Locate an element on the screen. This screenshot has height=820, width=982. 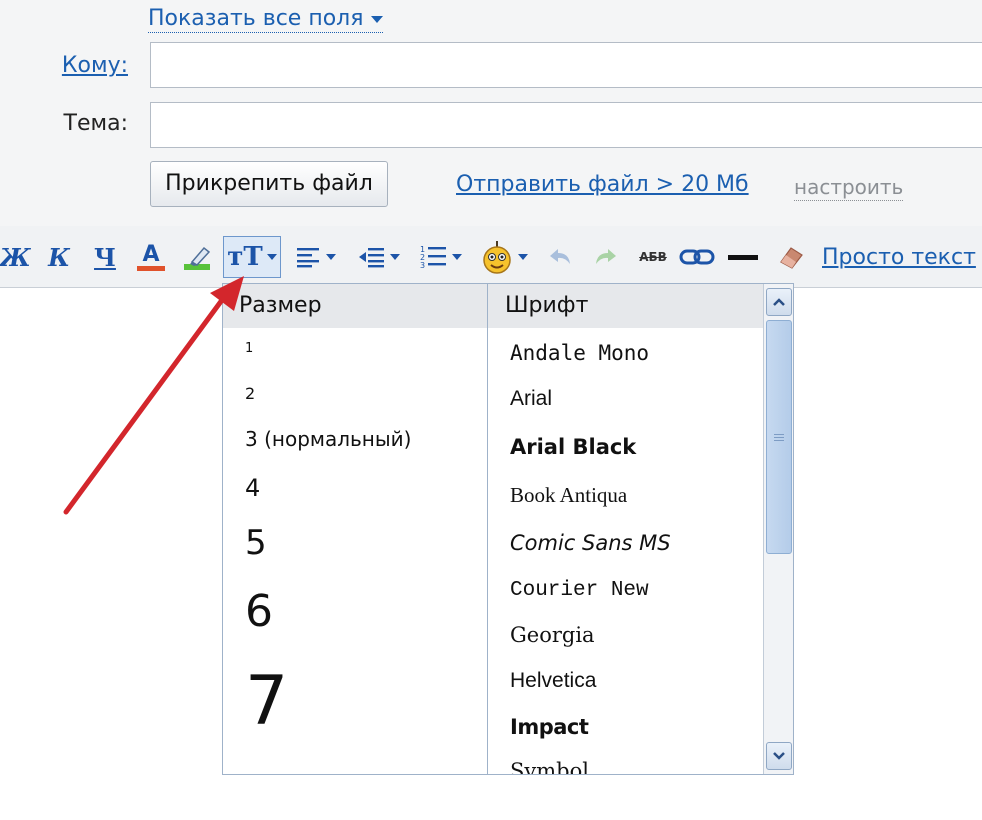
chevron-up-icon is located at coordinates (779, 302).